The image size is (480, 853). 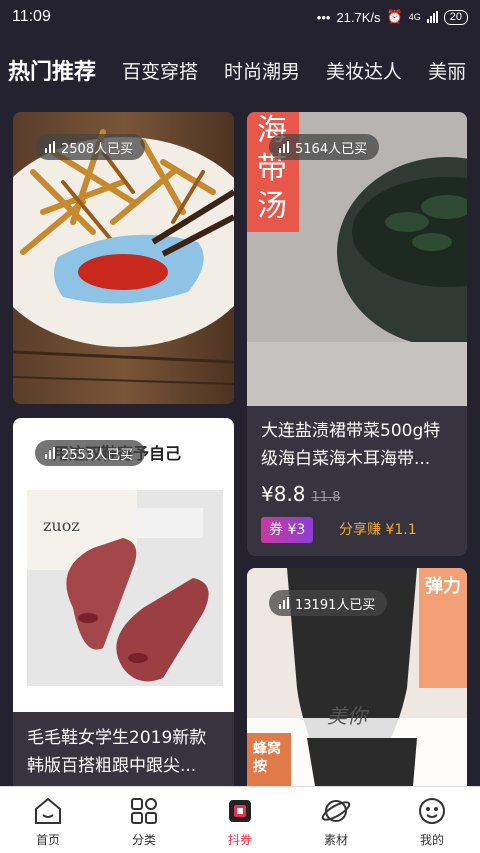 I want to click on tab-beauty: 美丽, so click(x=447, y=70).